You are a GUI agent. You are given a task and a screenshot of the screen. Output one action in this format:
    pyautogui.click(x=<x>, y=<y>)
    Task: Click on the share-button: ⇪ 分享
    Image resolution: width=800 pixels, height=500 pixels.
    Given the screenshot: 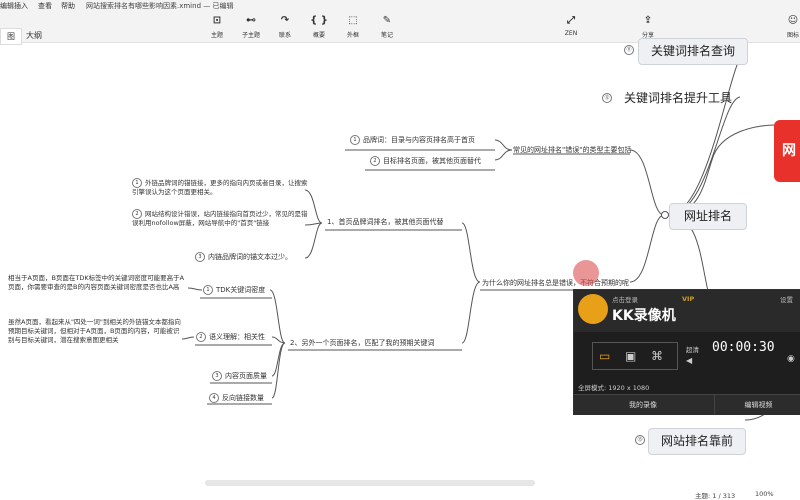 What is the action you would take?
    pyautogui.click(x=648, y=26)
    